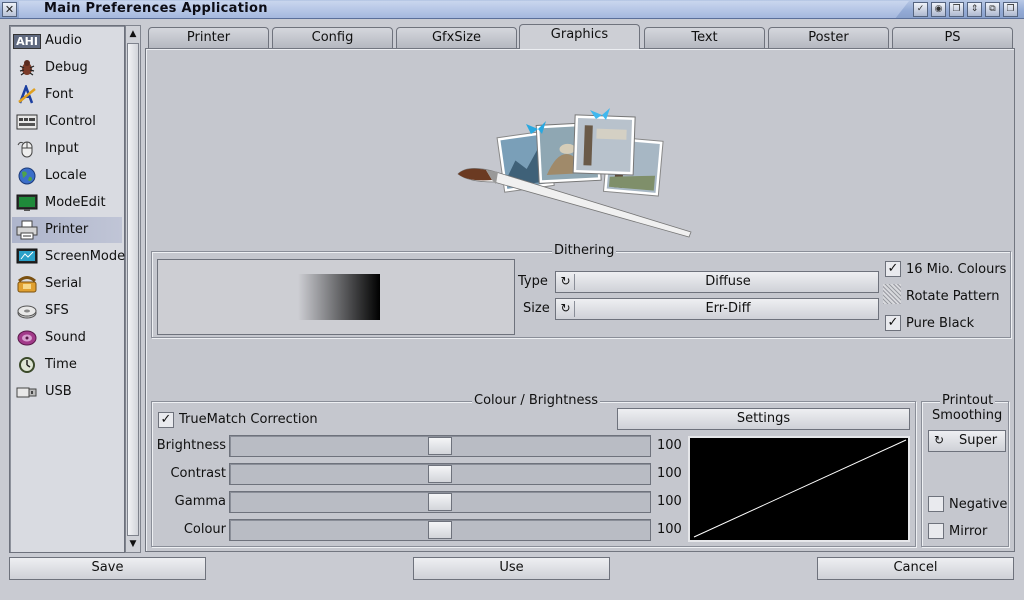 The width and height of the screenshot is (1024, 600). Describe the element at coordinates (27, 392) in the screenshot. I see `usb-icon` at that location.